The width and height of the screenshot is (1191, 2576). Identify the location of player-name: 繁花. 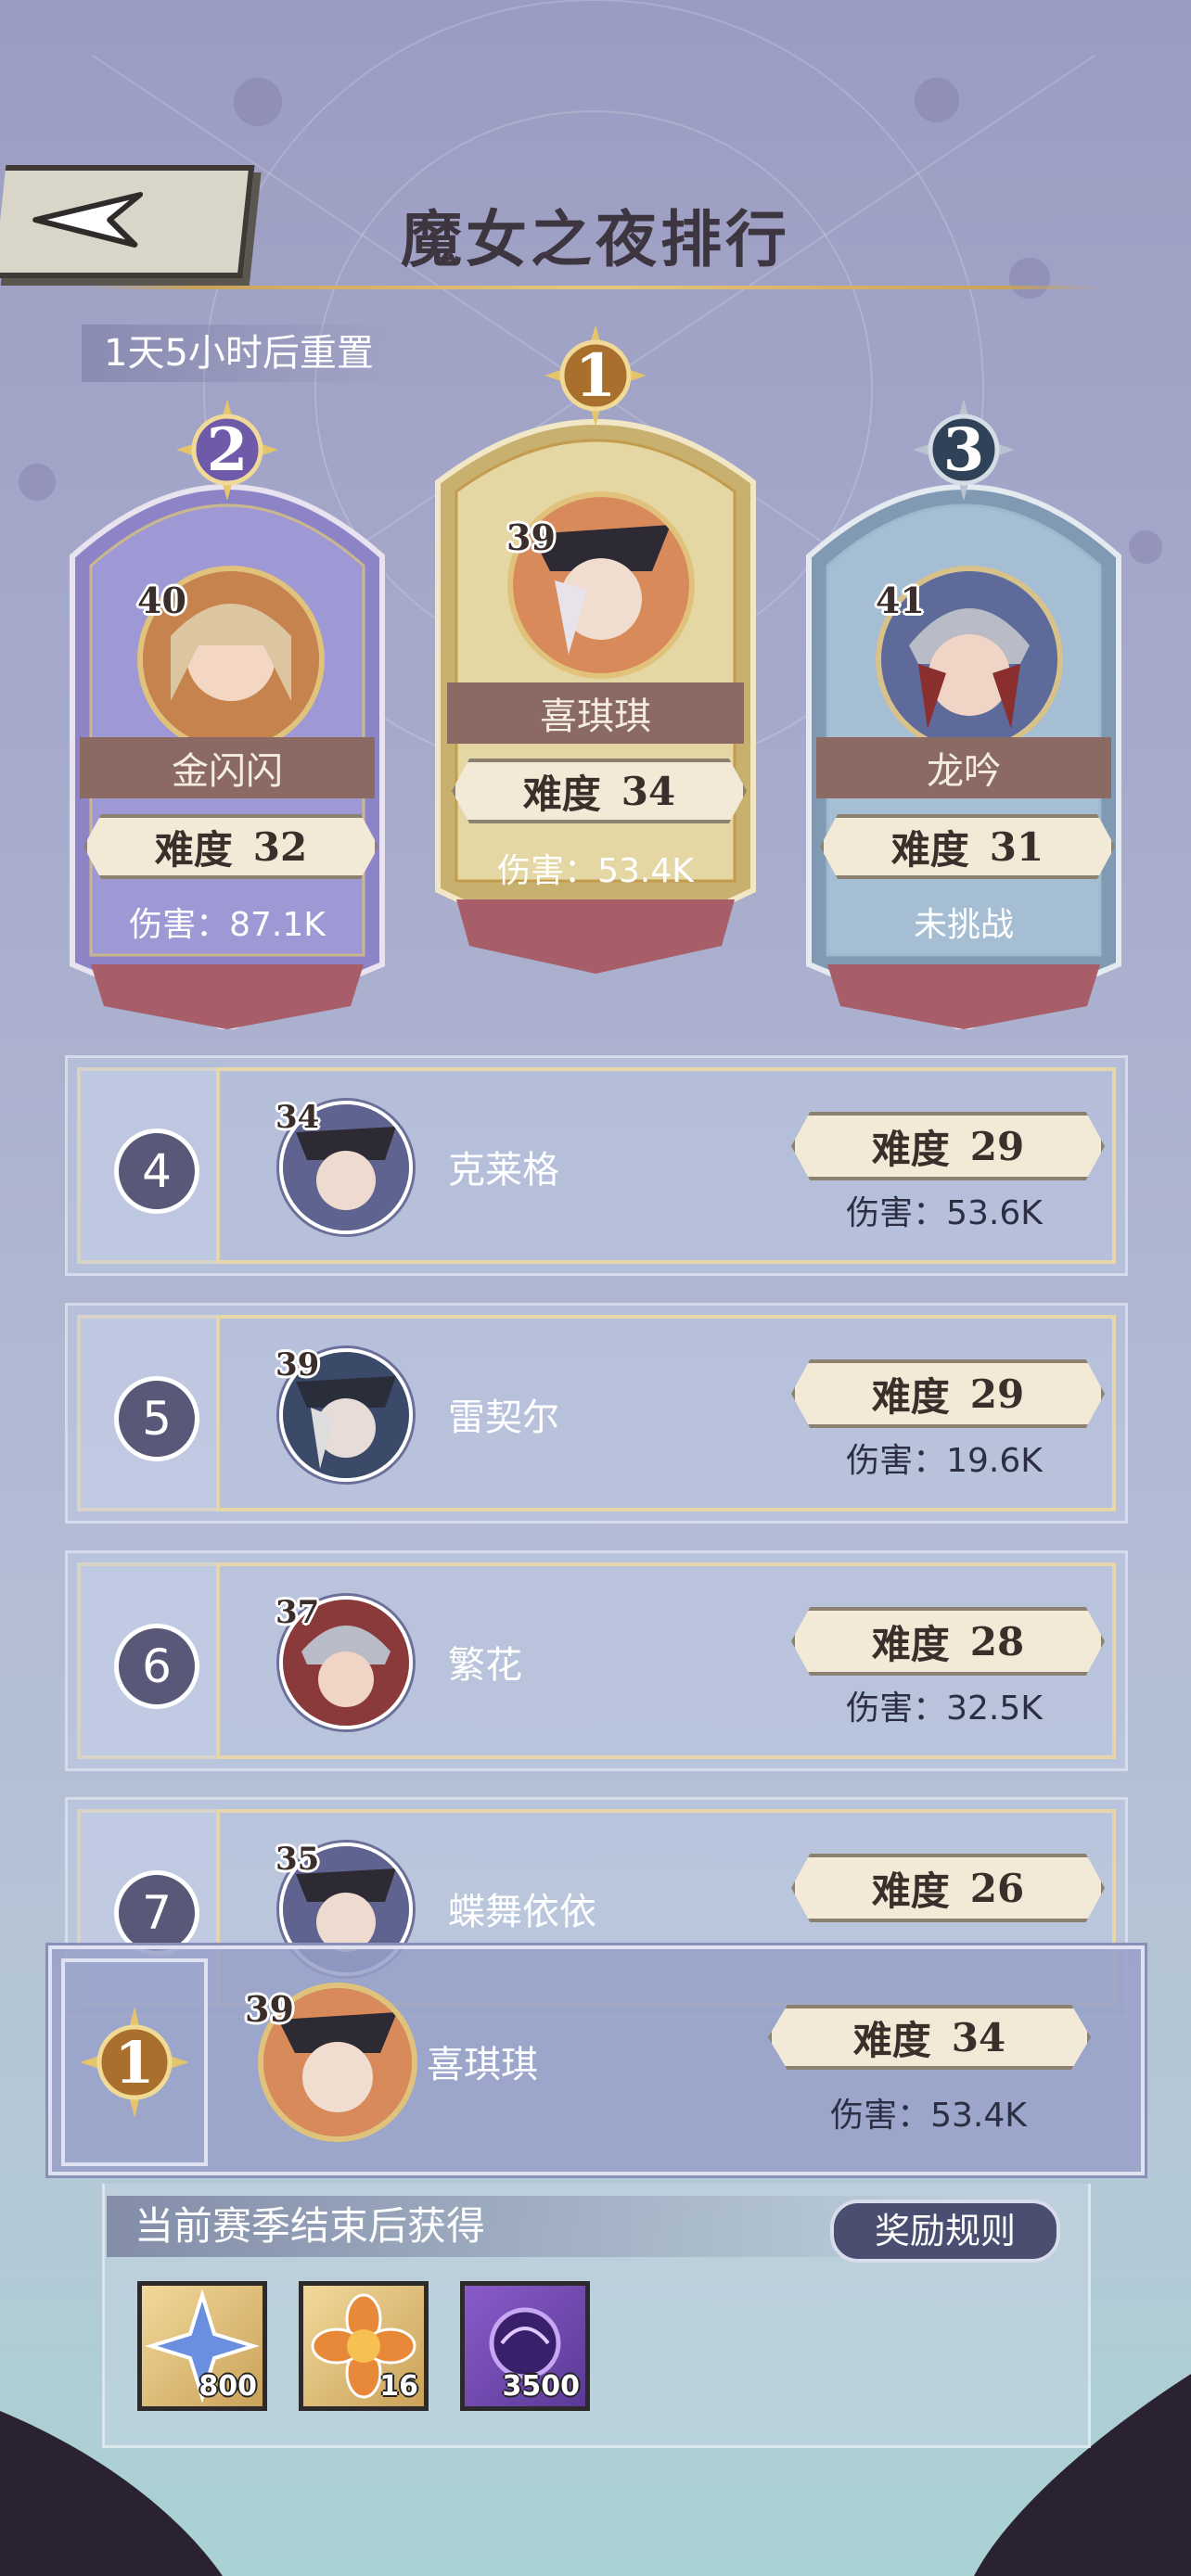
(485, 1666).